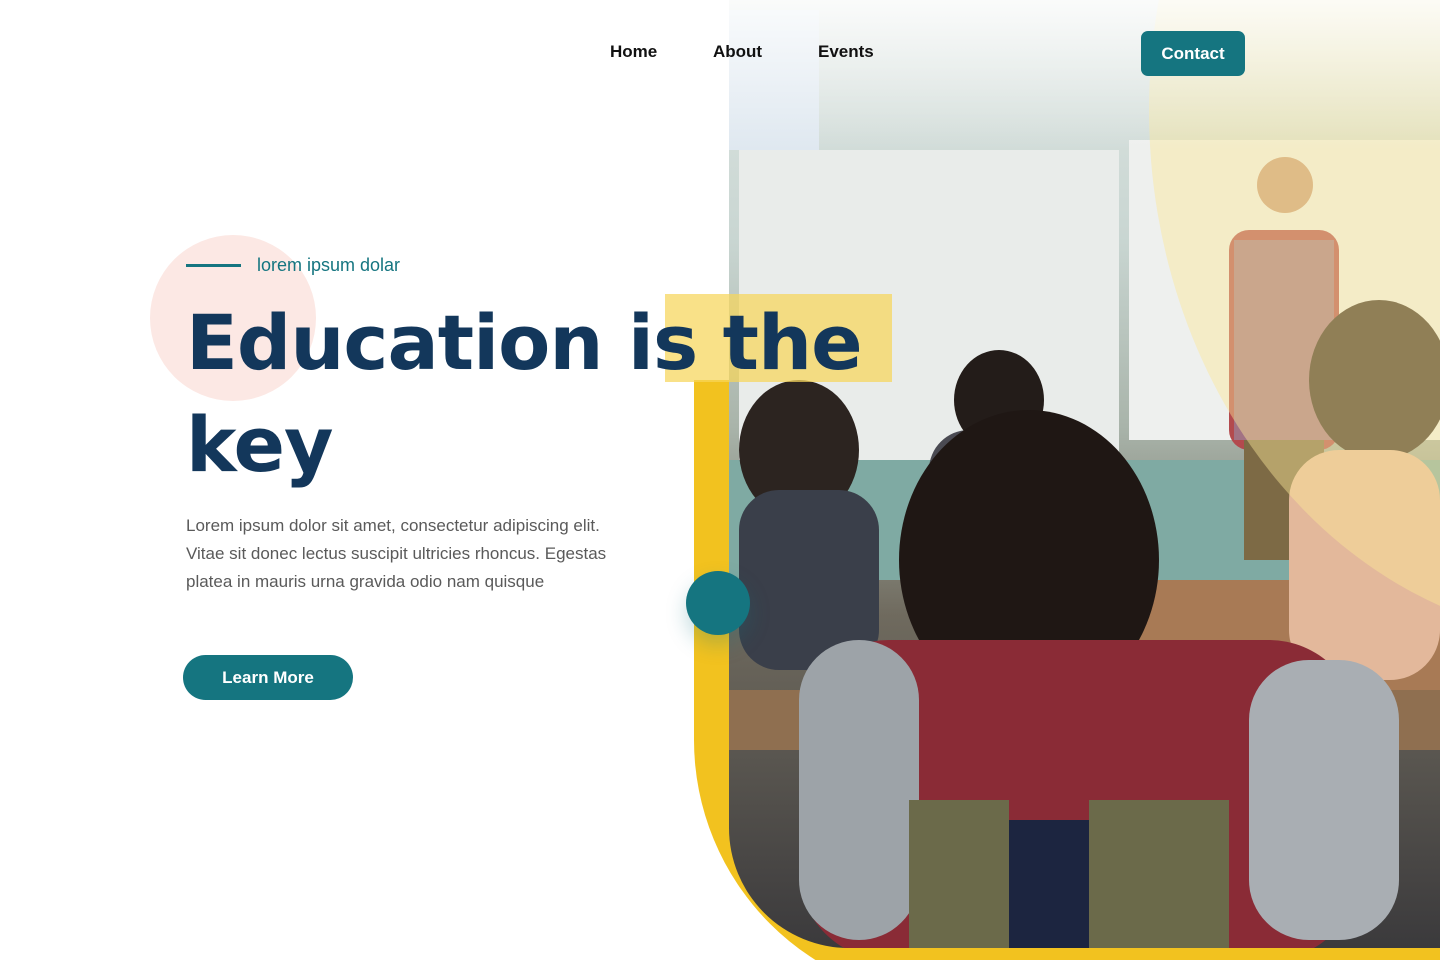 Image resolution: width=1440 pixels, height=960 pixels. Describe the element at coordinates (1193, 53) in the screenshot. I see `contact-button: Contact` at that location.